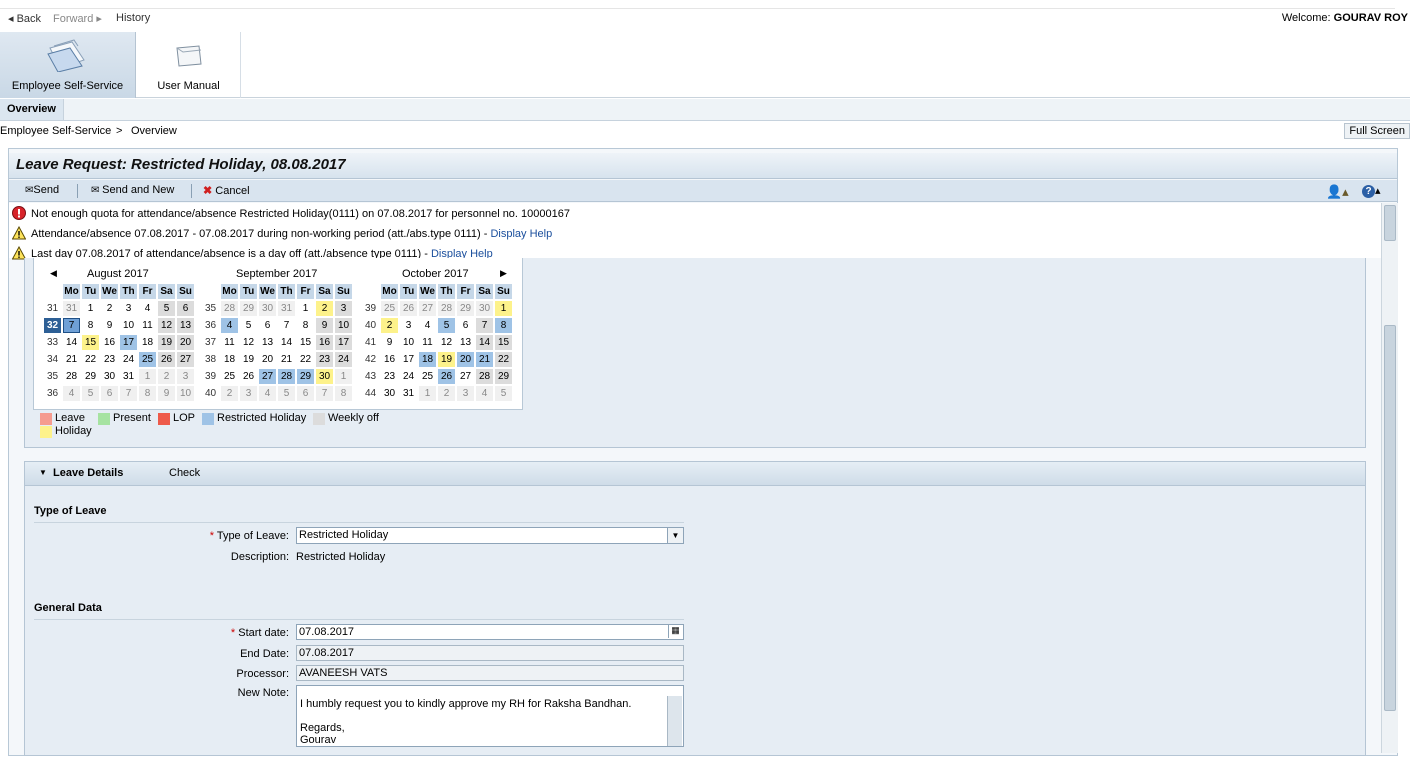 The width and height of the screenshot is (1410, 766). Describe the element at coordinates (1390, 223) in the screenshot. I see `scrollbar-upper-thumb` at that location.